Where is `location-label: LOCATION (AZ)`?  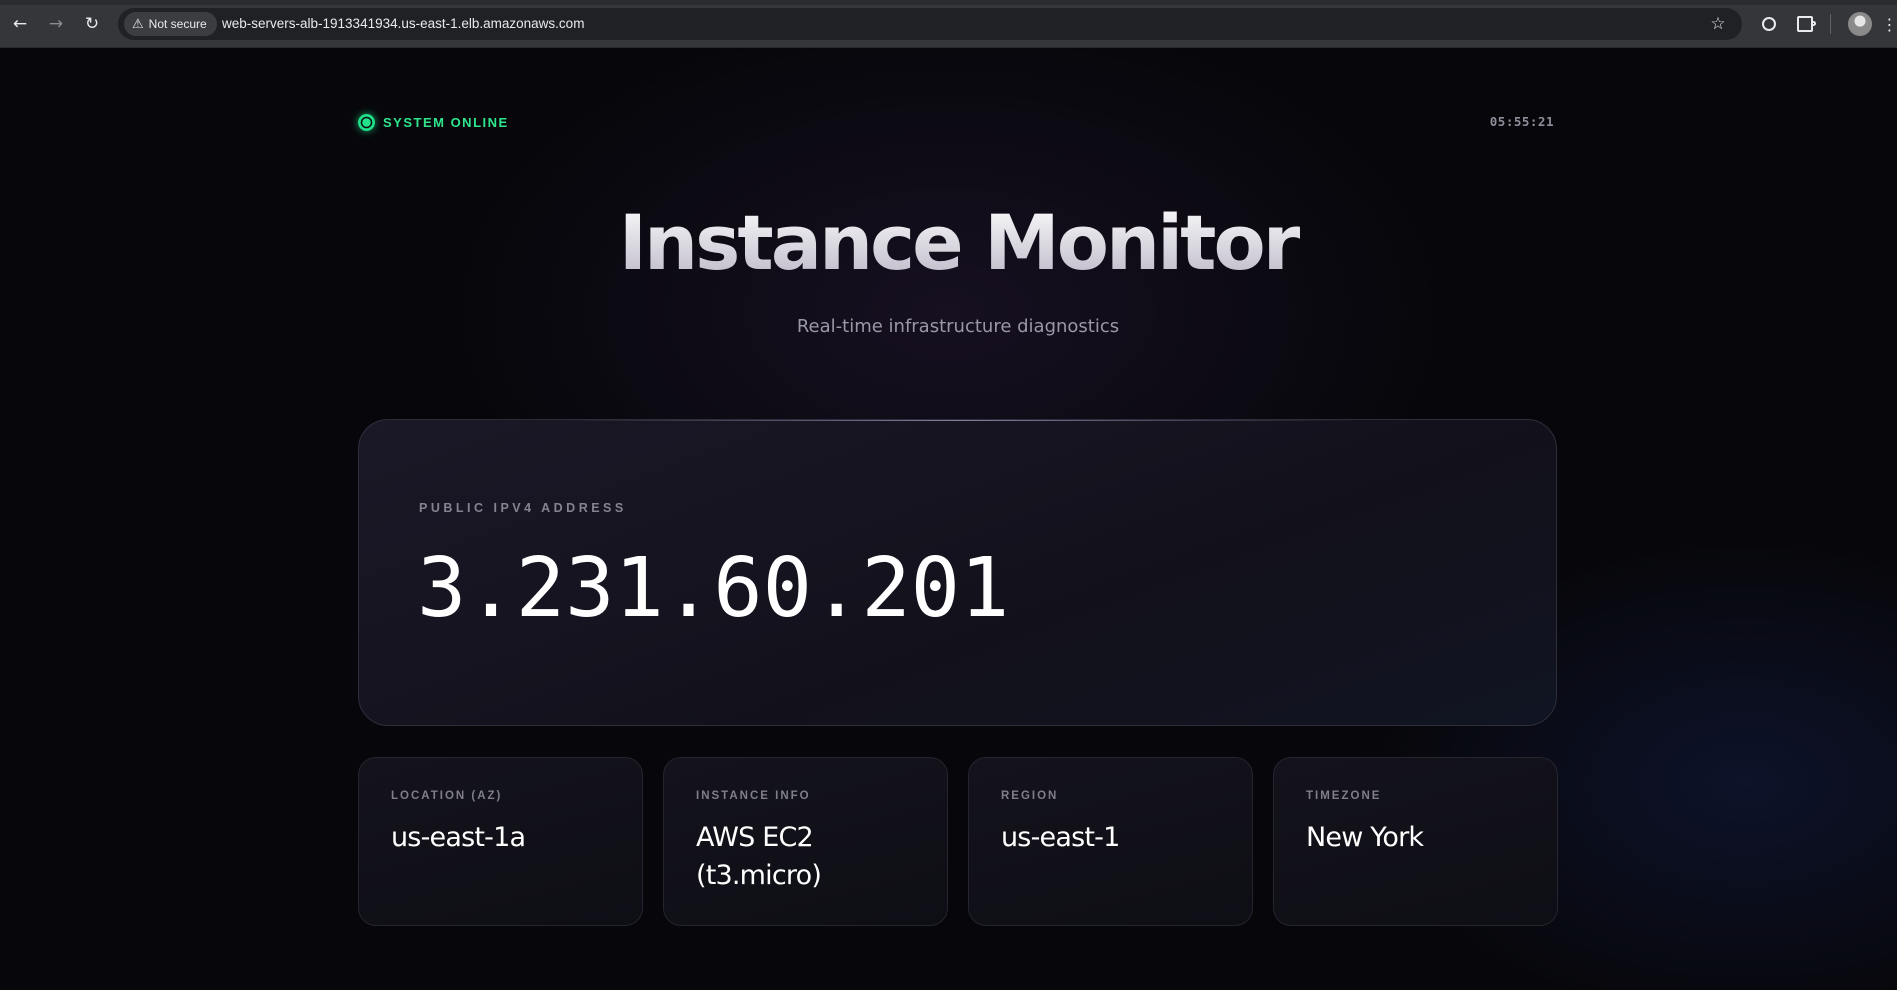 location-label: LOCATION (AZ) is located at coordinates (447, 796).